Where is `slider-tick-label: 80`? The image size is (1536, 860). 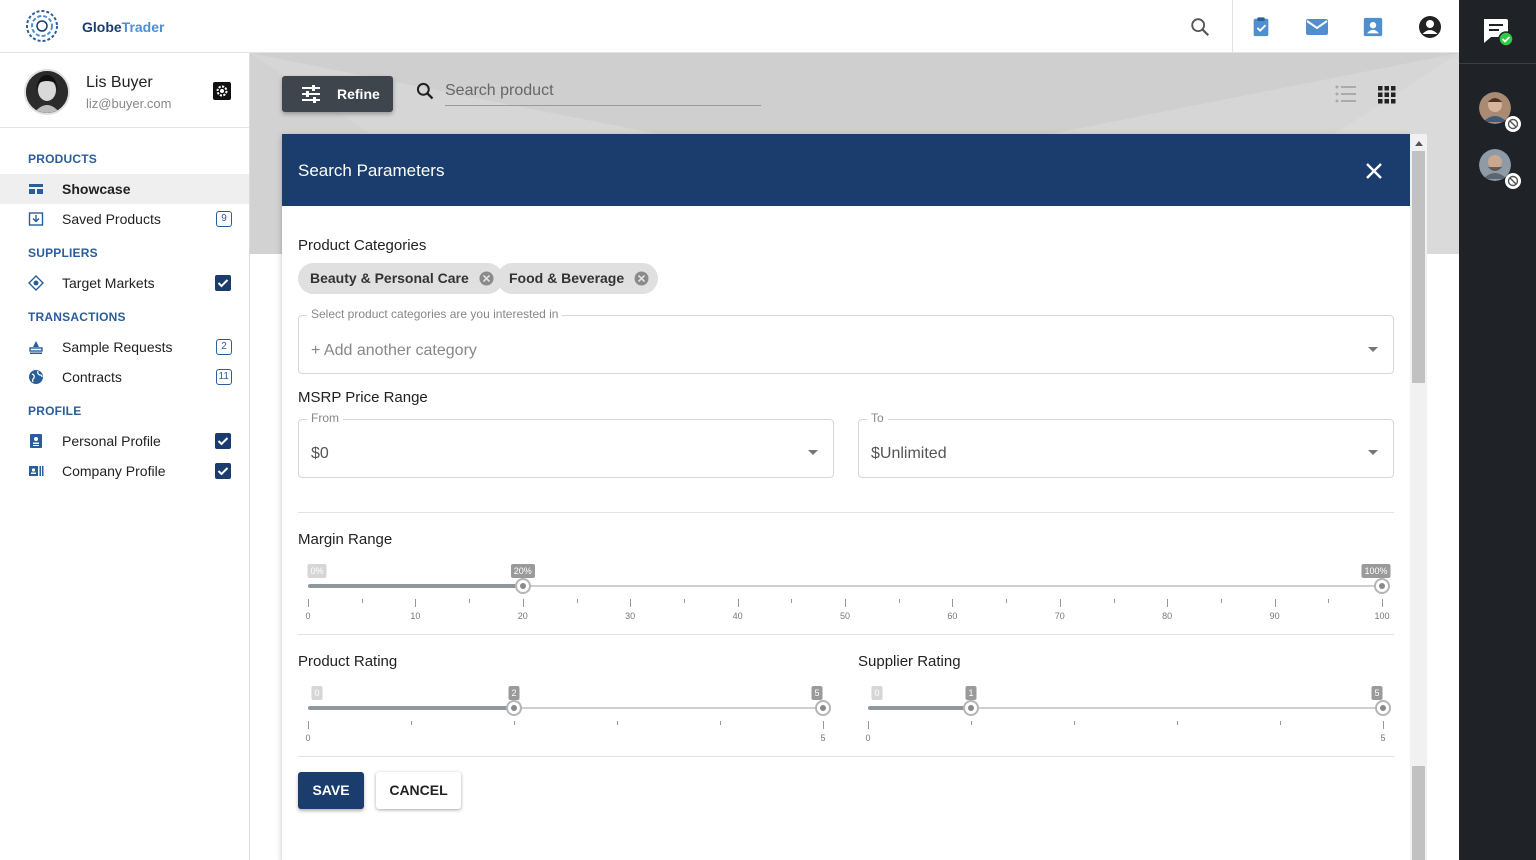
slider-tick-label: 80 is located at coordinates (1167, 616).